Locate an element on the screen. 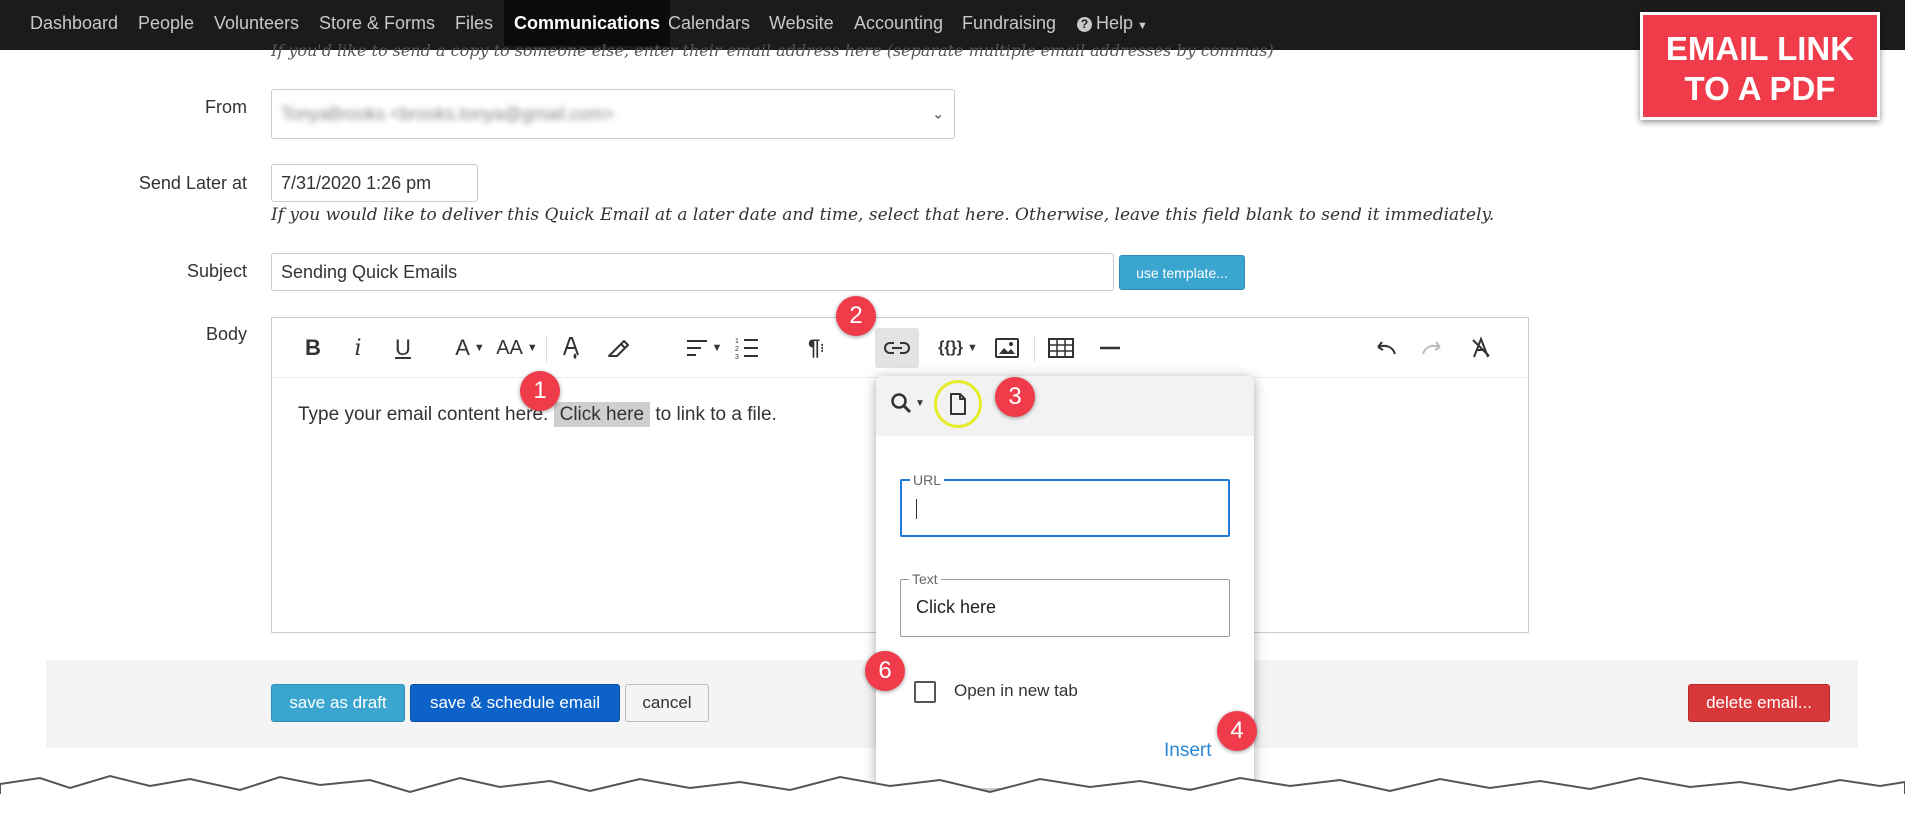  torn-edge-fill is located at coordinates (952, 816).